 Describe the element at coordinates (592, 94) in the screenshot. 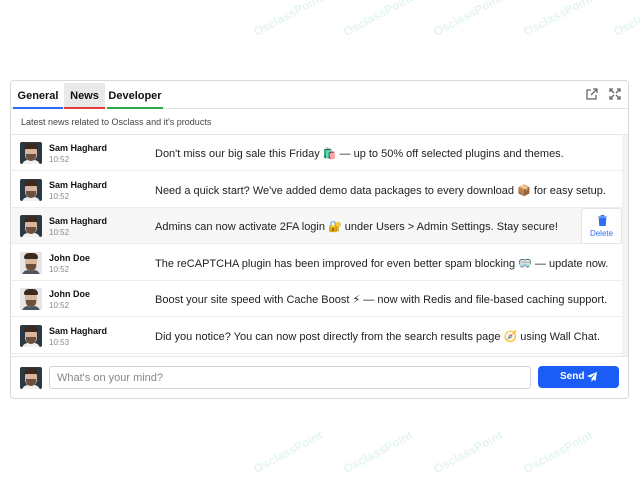

I see `external-link-icon` at that location.